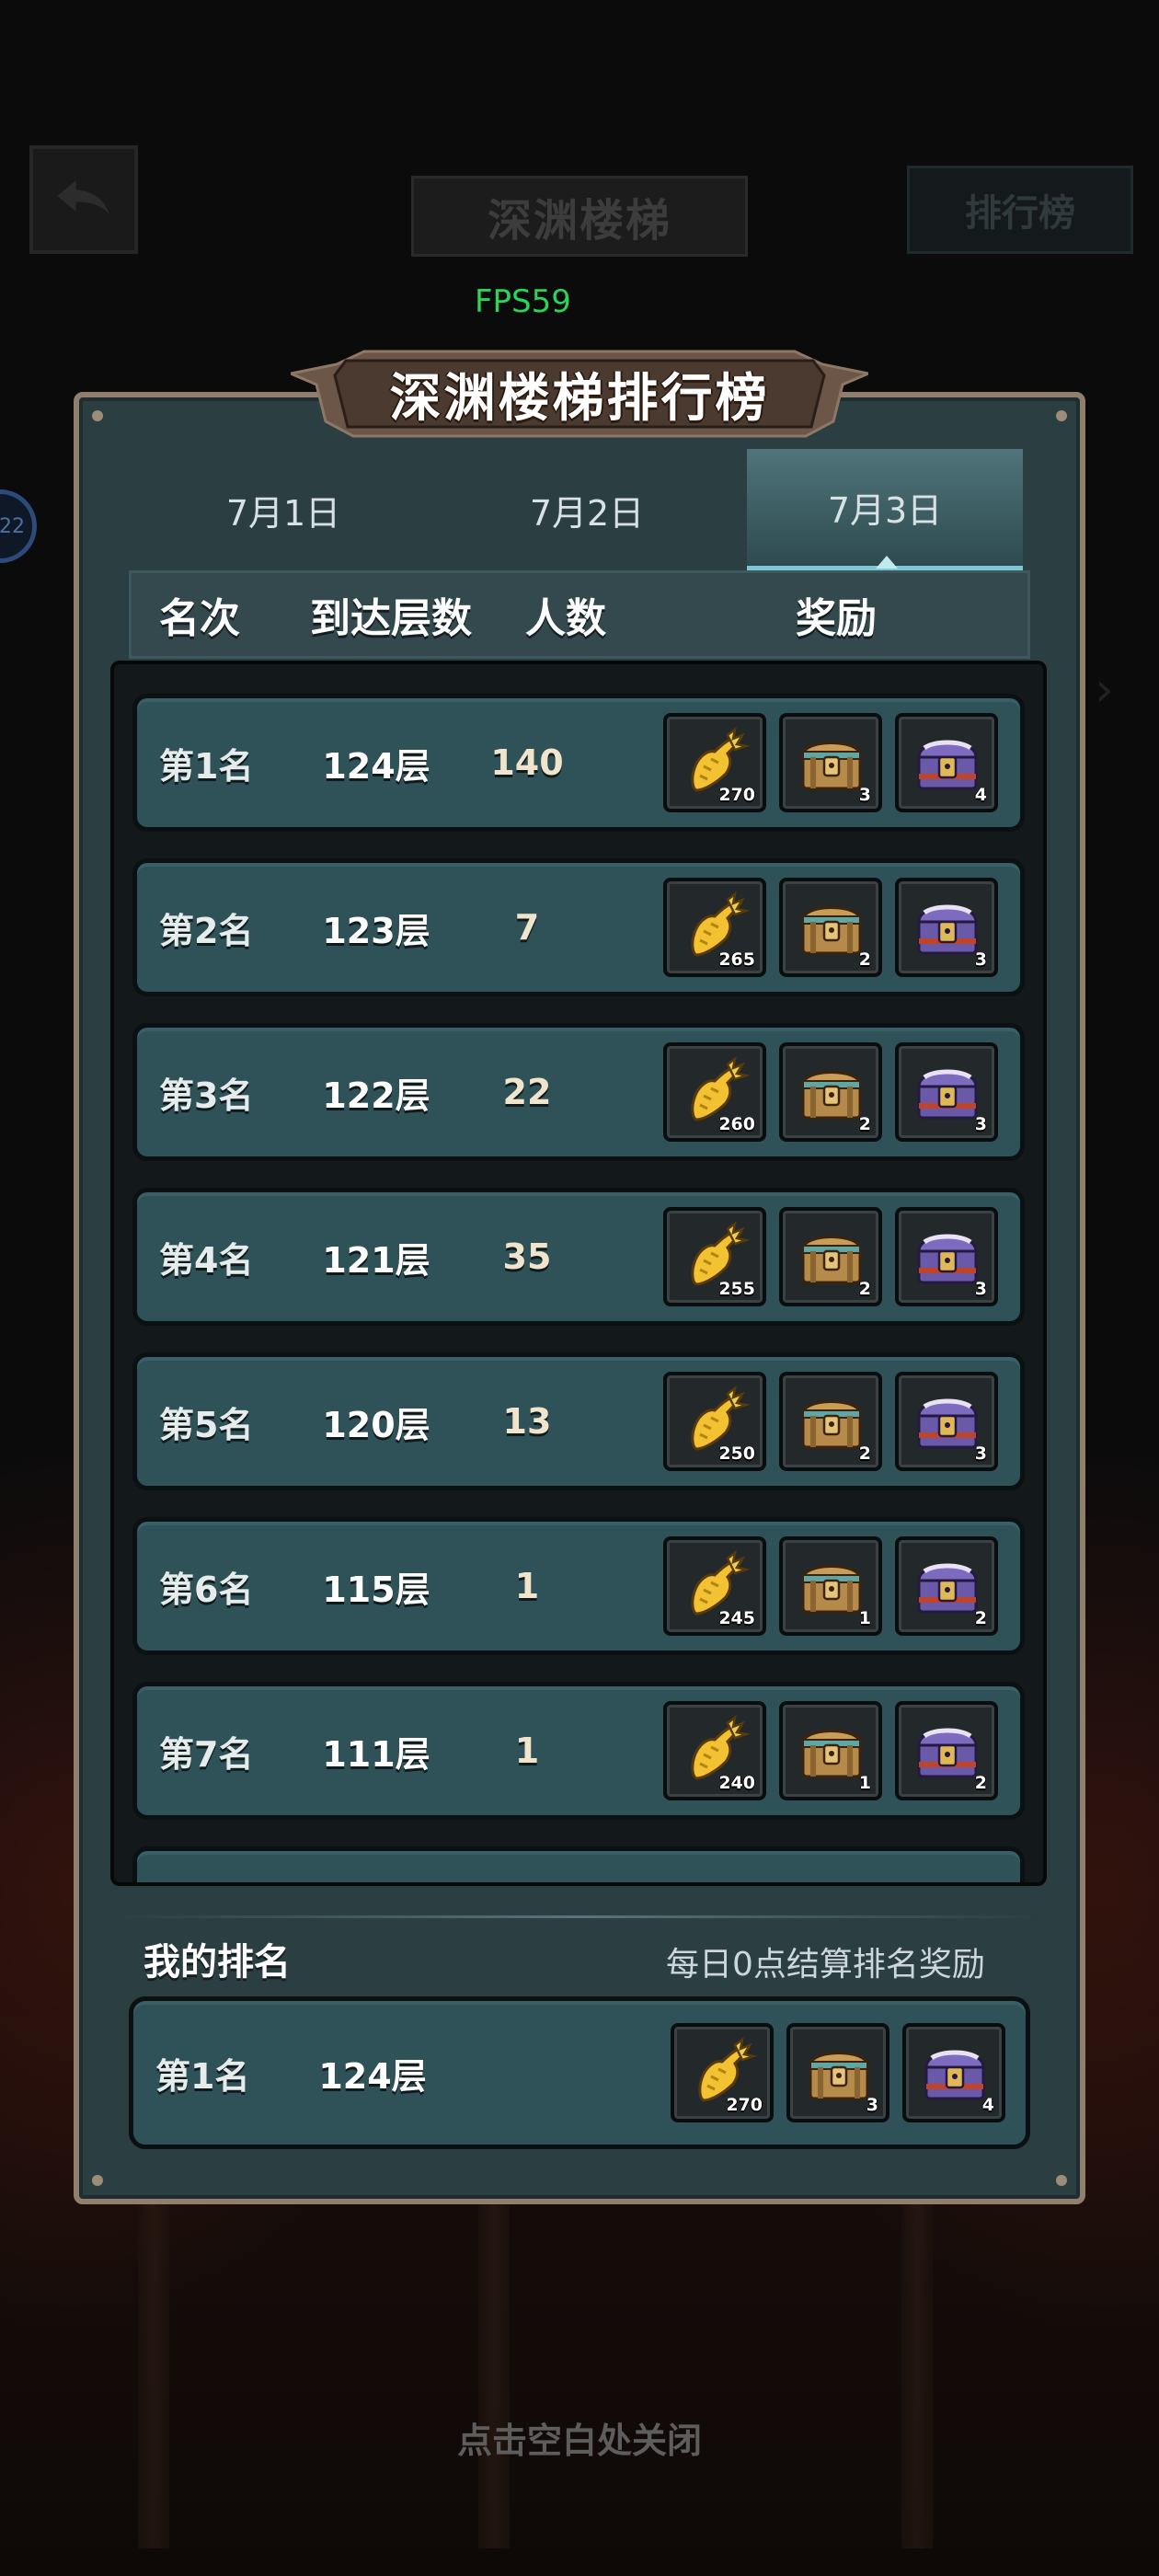 The image size is (1159, 2576). I want to click on tab-jul-3: 7月3日, so click(885, 509).